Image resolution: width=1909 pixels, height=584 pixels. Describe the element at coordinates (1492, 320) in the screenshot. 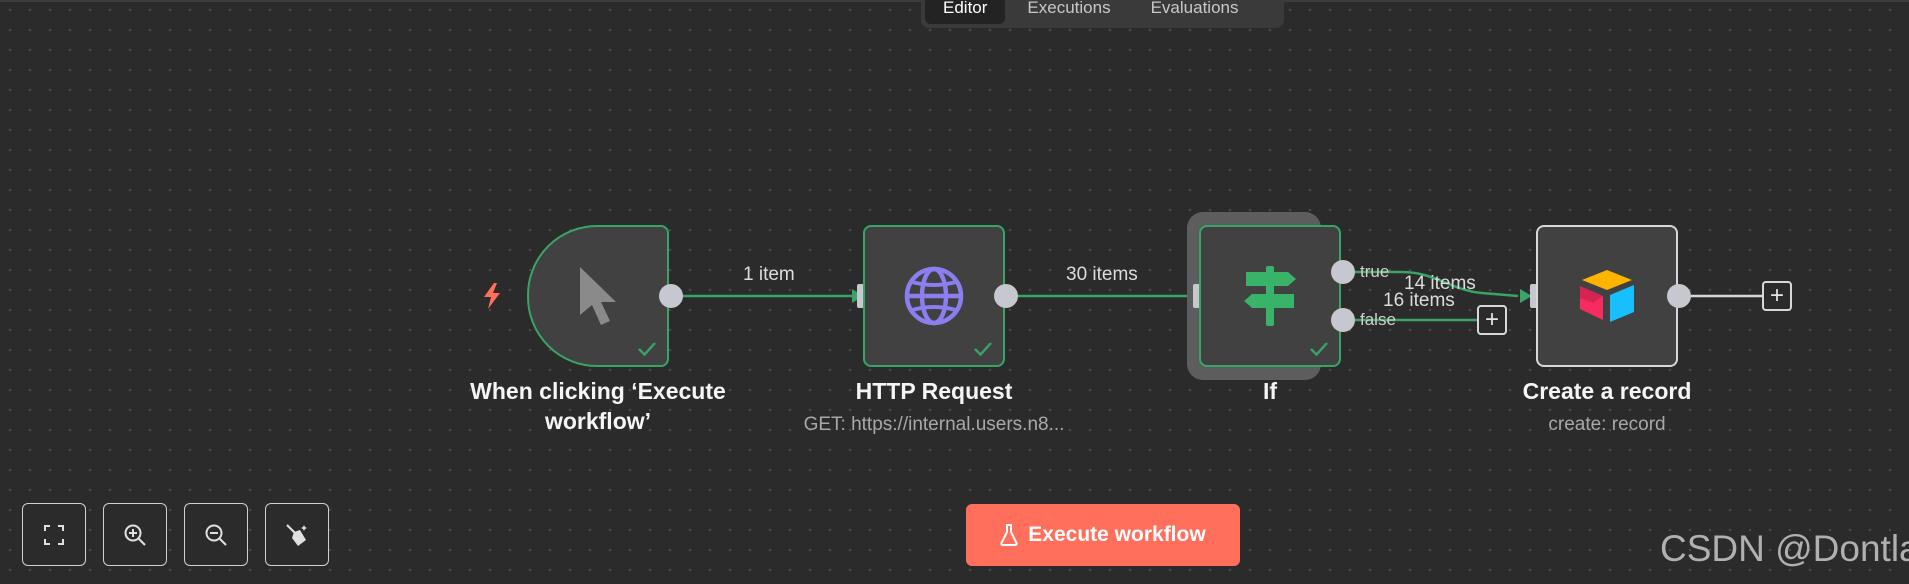

I see `add-node-false-branch-button: +` at that location.